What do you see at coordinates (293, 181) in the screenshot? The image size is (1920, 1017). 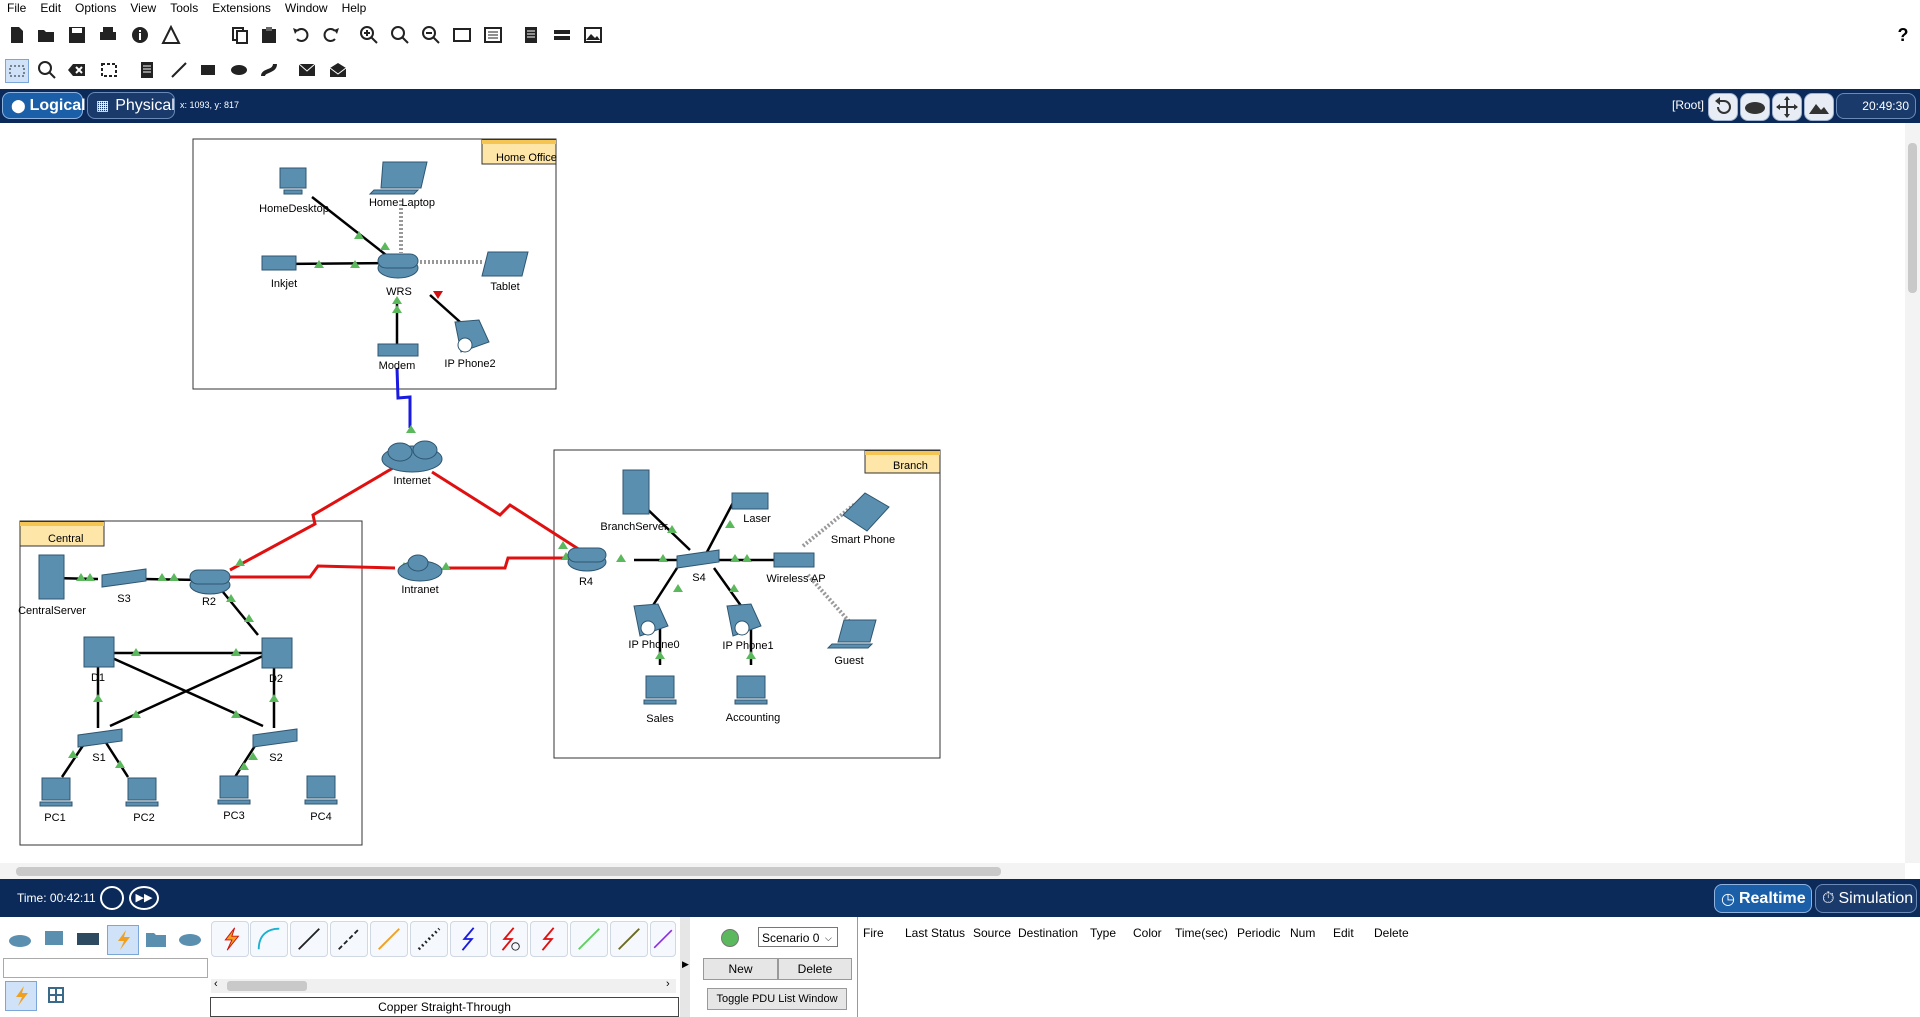 I see `device-home-desktop` at bounding box center [293, 181].